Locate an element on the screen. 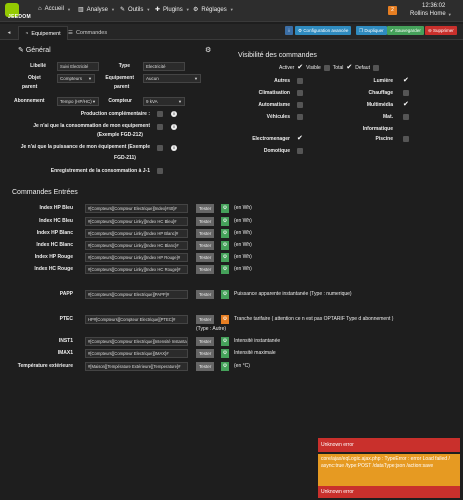  info-button: i is located at coordinates (289, 30).